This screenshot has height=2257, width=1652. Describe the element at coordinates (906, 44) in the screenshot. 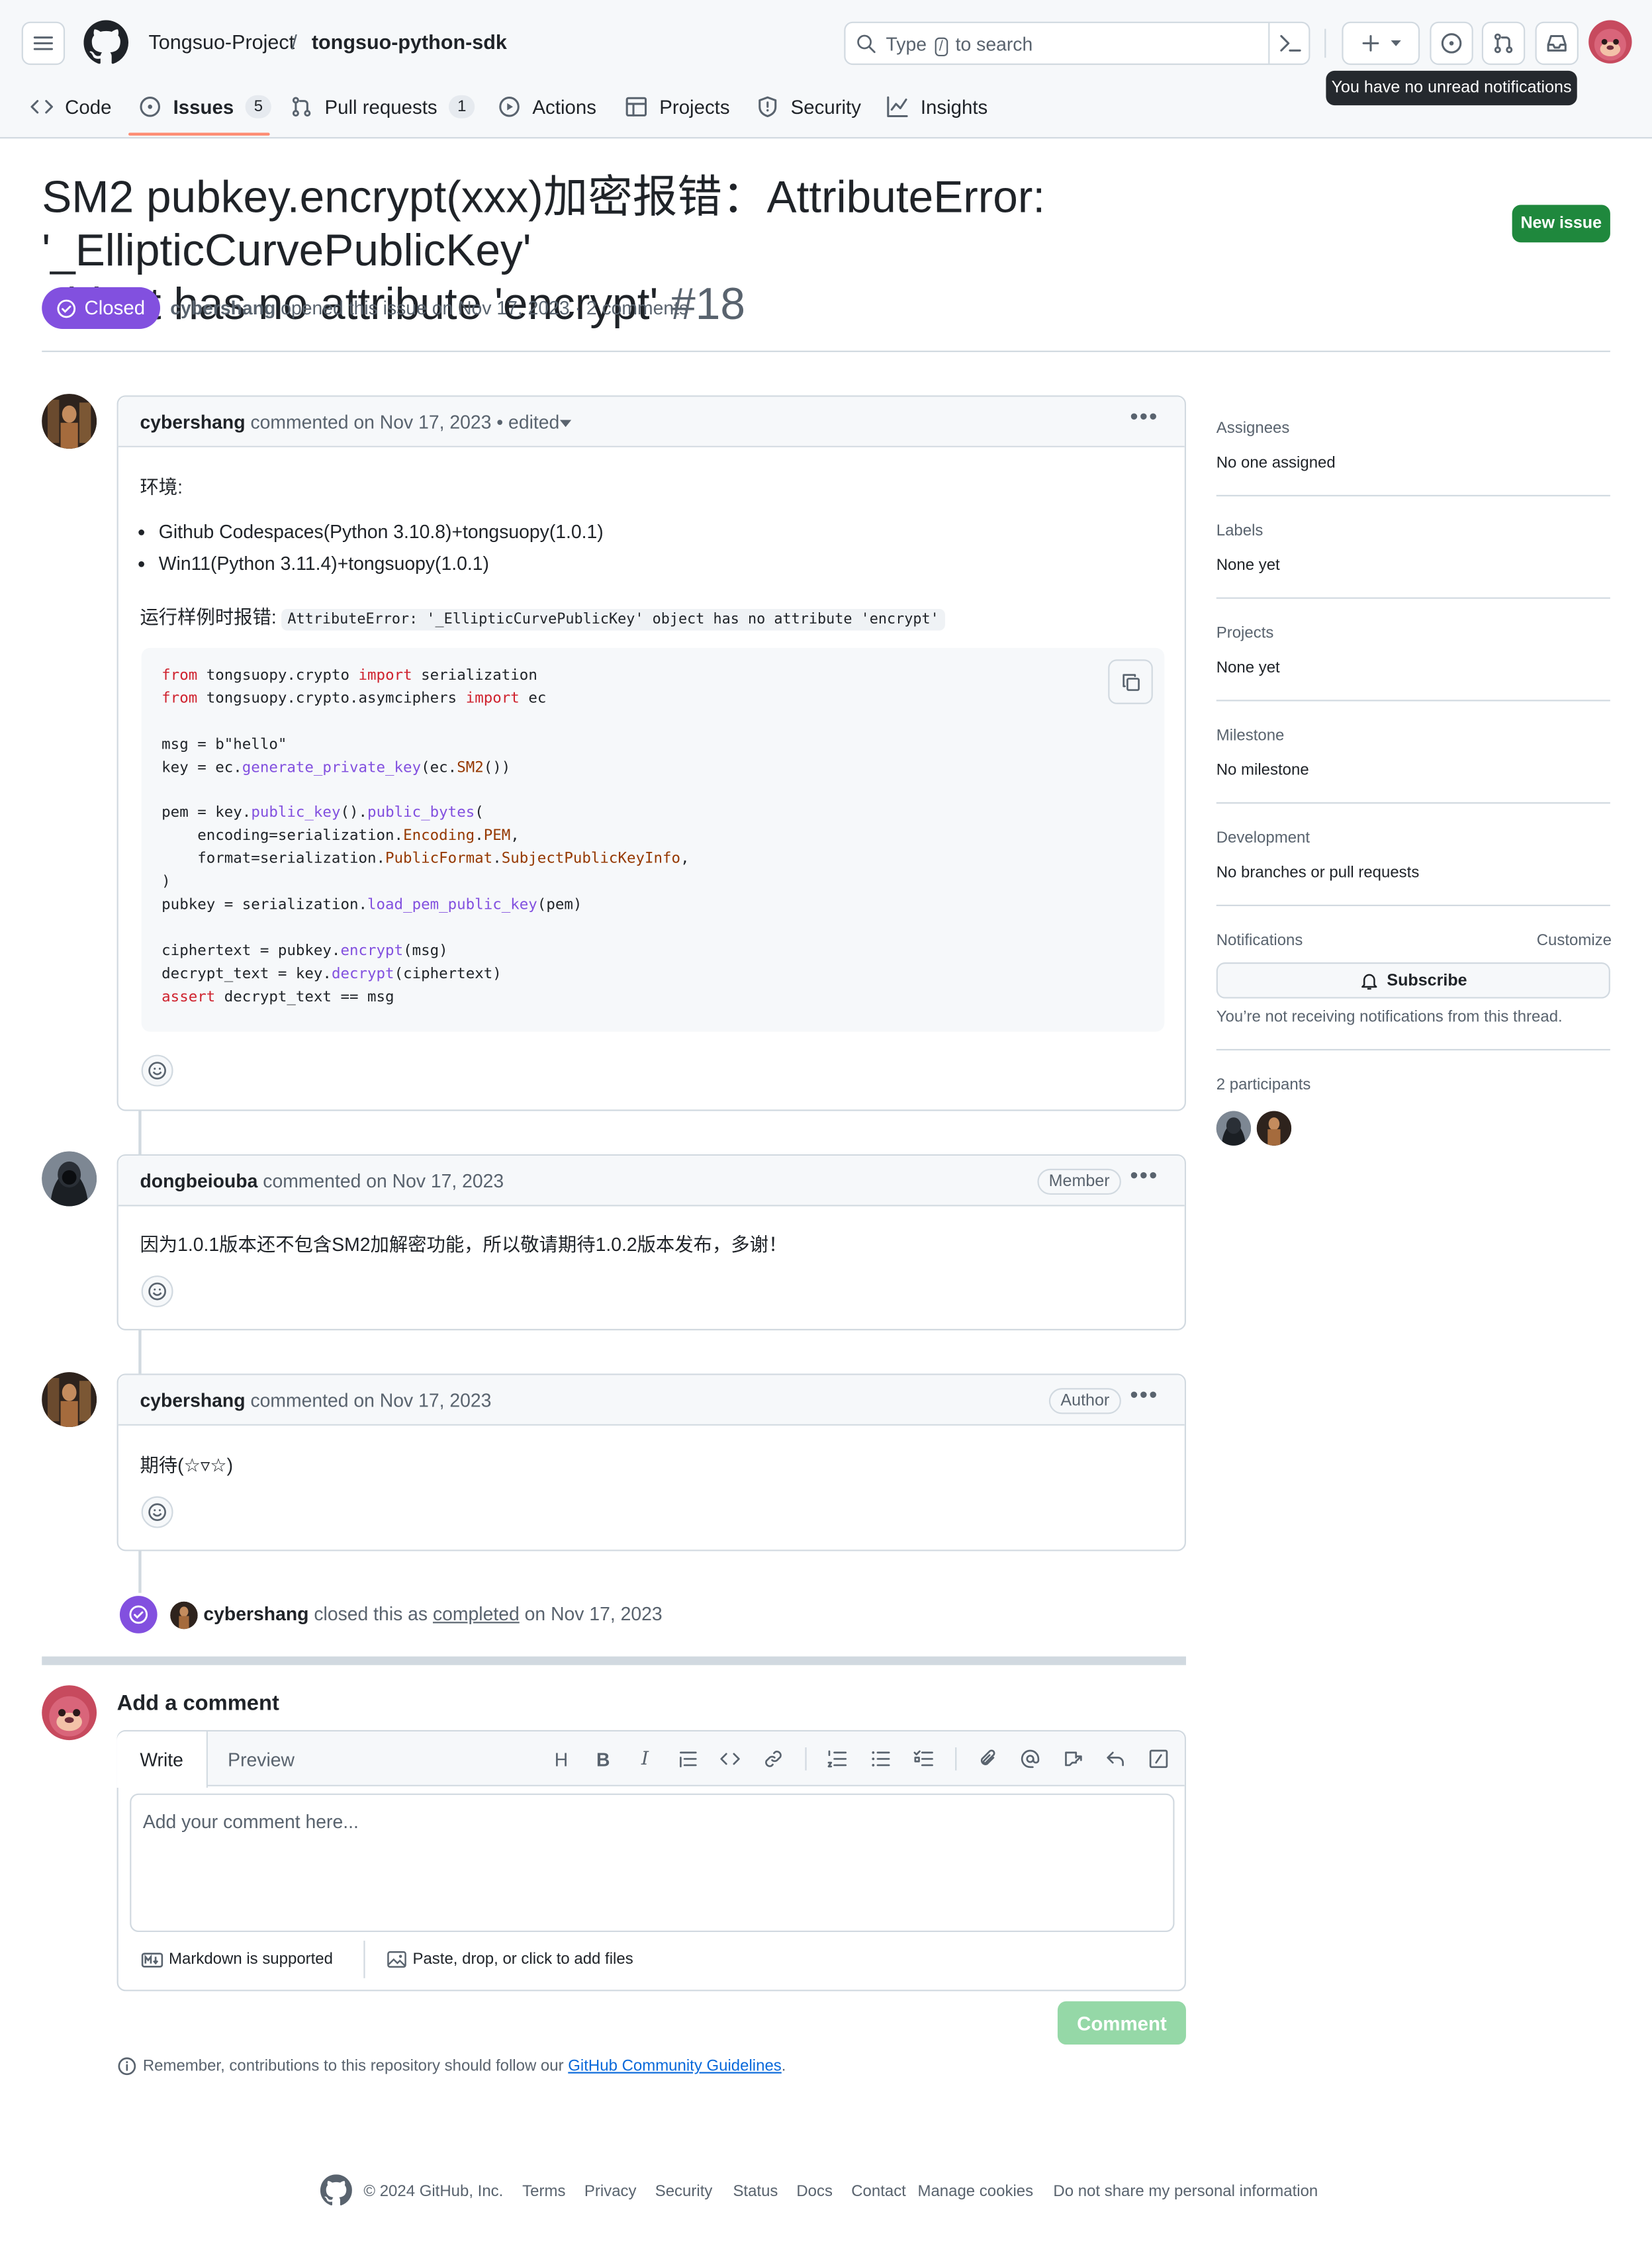

I see `search-prefix: Type` at that location.